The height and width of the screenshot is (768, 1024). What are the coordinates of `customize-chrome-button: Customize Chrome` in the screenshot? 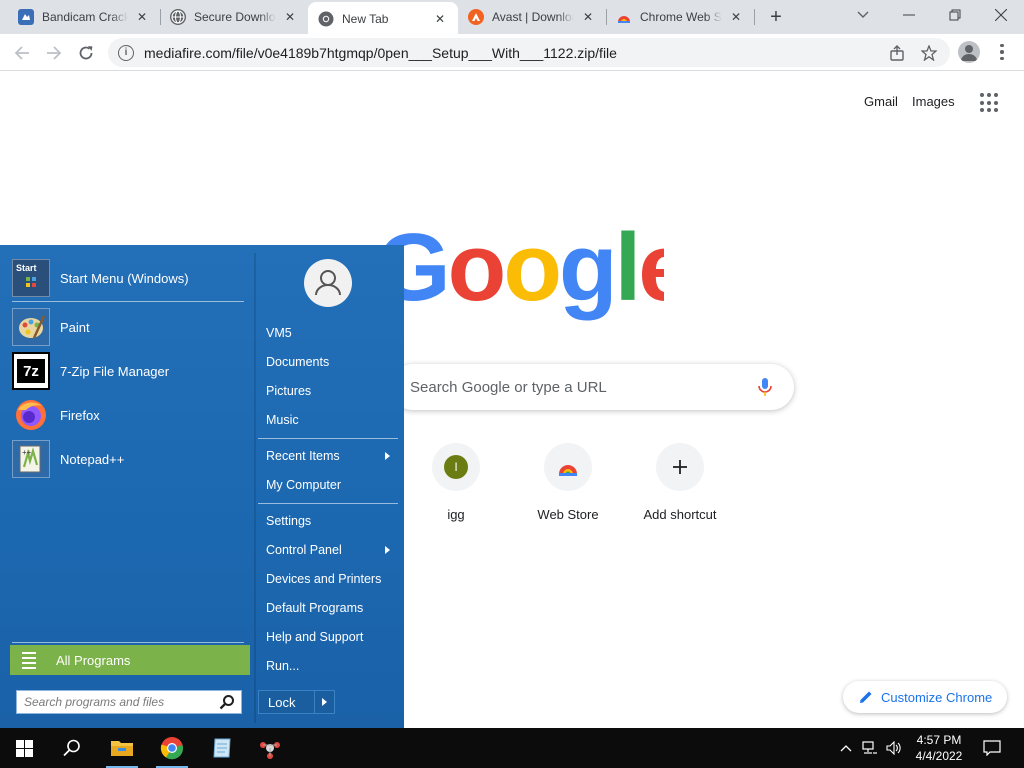 It's located at (925, 697).